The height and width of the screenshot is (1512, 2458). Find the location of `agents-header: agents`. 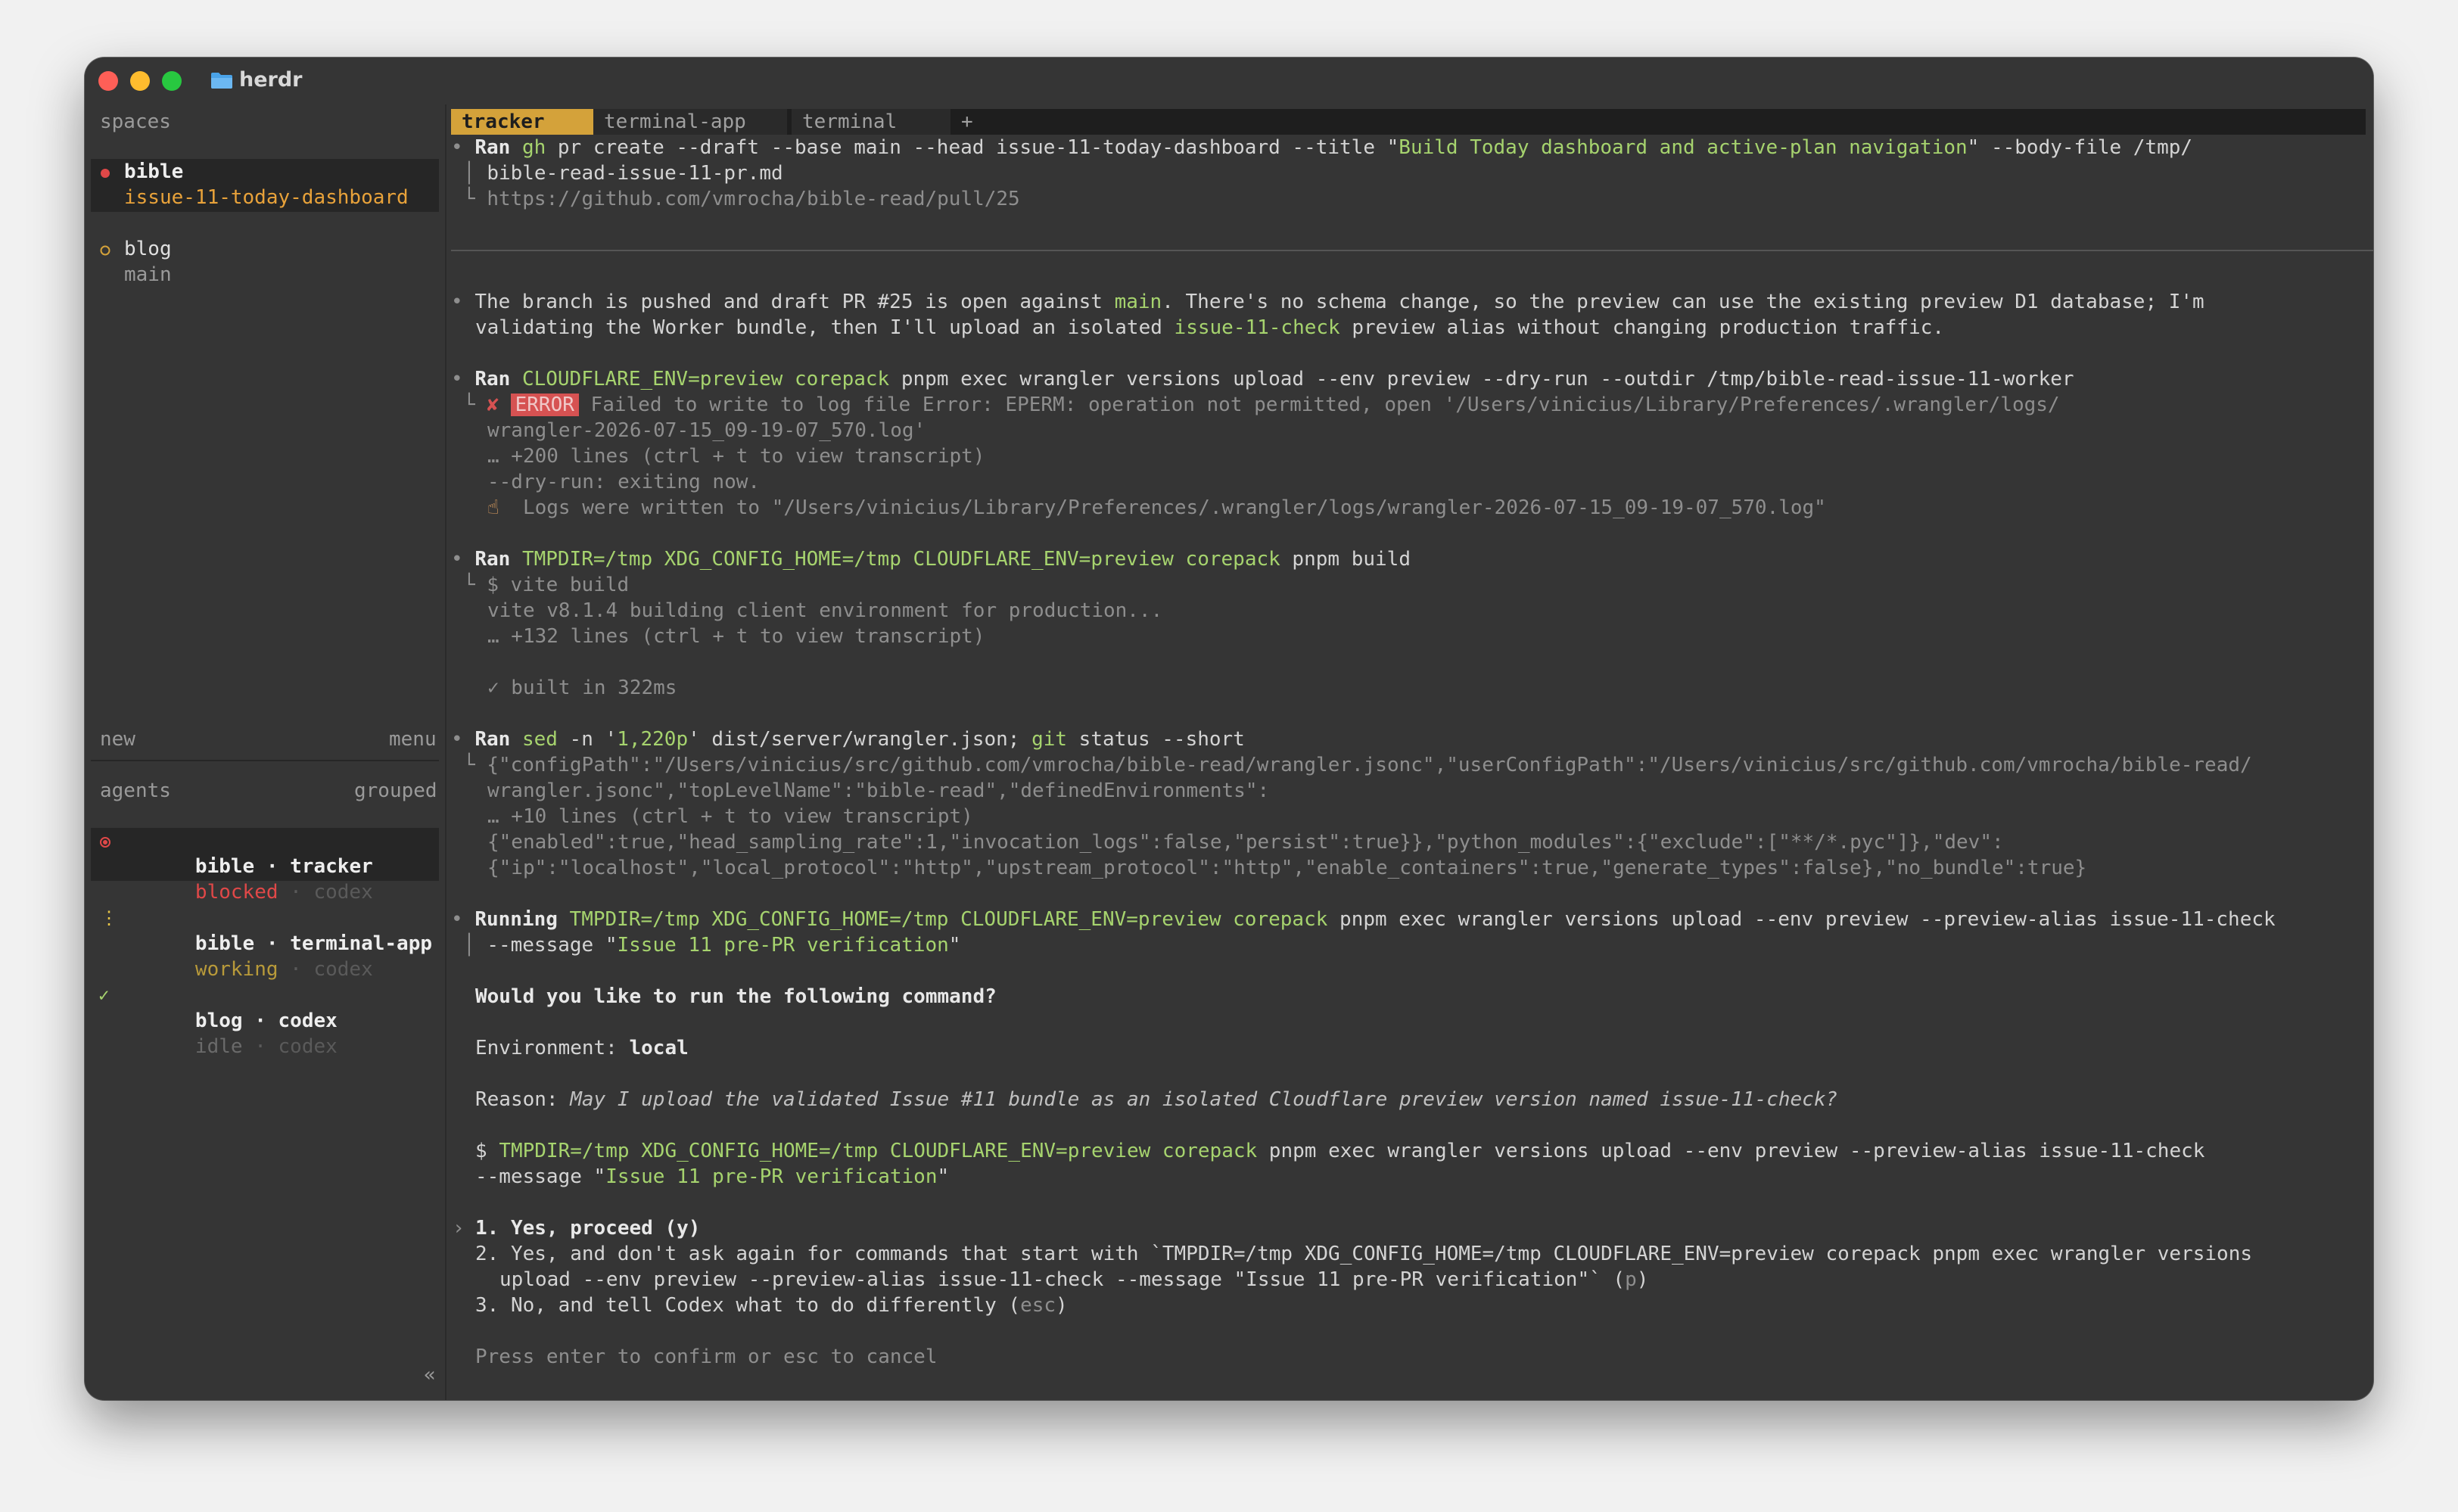

agents-header: agents is located at coordinates (136, 791).